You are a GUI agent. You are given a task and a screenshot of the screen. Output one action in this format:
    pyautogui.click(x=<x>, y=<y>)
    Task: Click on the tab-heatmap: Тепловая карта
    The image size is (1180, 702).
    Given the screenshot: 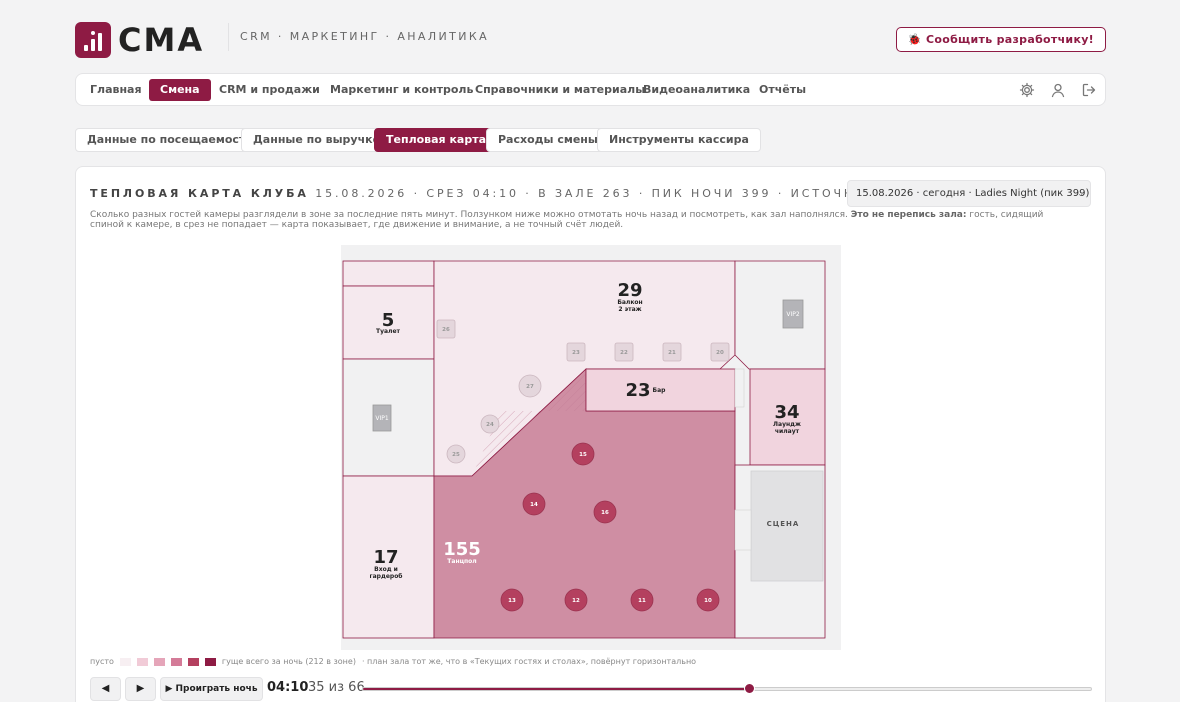 What is the action you would take?
    pyautogui.click(x=436, y=140)
    